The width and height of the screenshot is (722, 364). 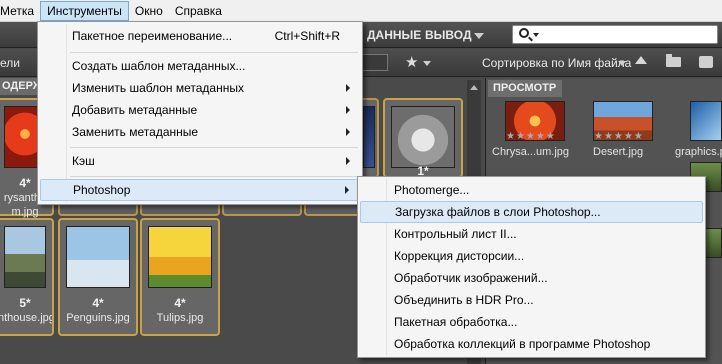 I want to click on menu-item-label: Photoshop, so click(x=102, y=190).